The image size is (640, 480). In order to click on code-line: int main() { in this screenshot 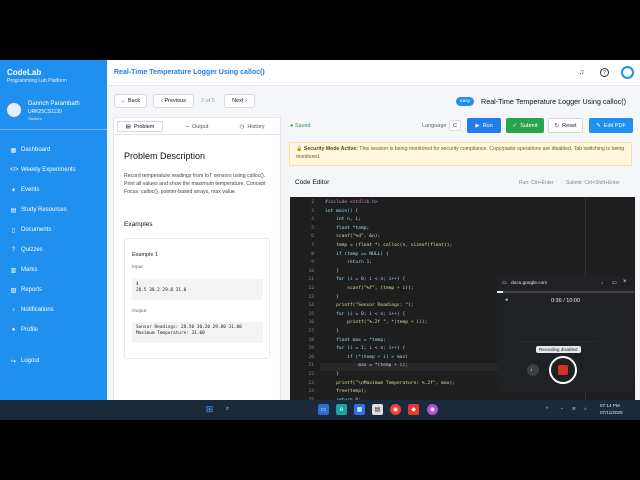, I will do `click(342, 211)`.